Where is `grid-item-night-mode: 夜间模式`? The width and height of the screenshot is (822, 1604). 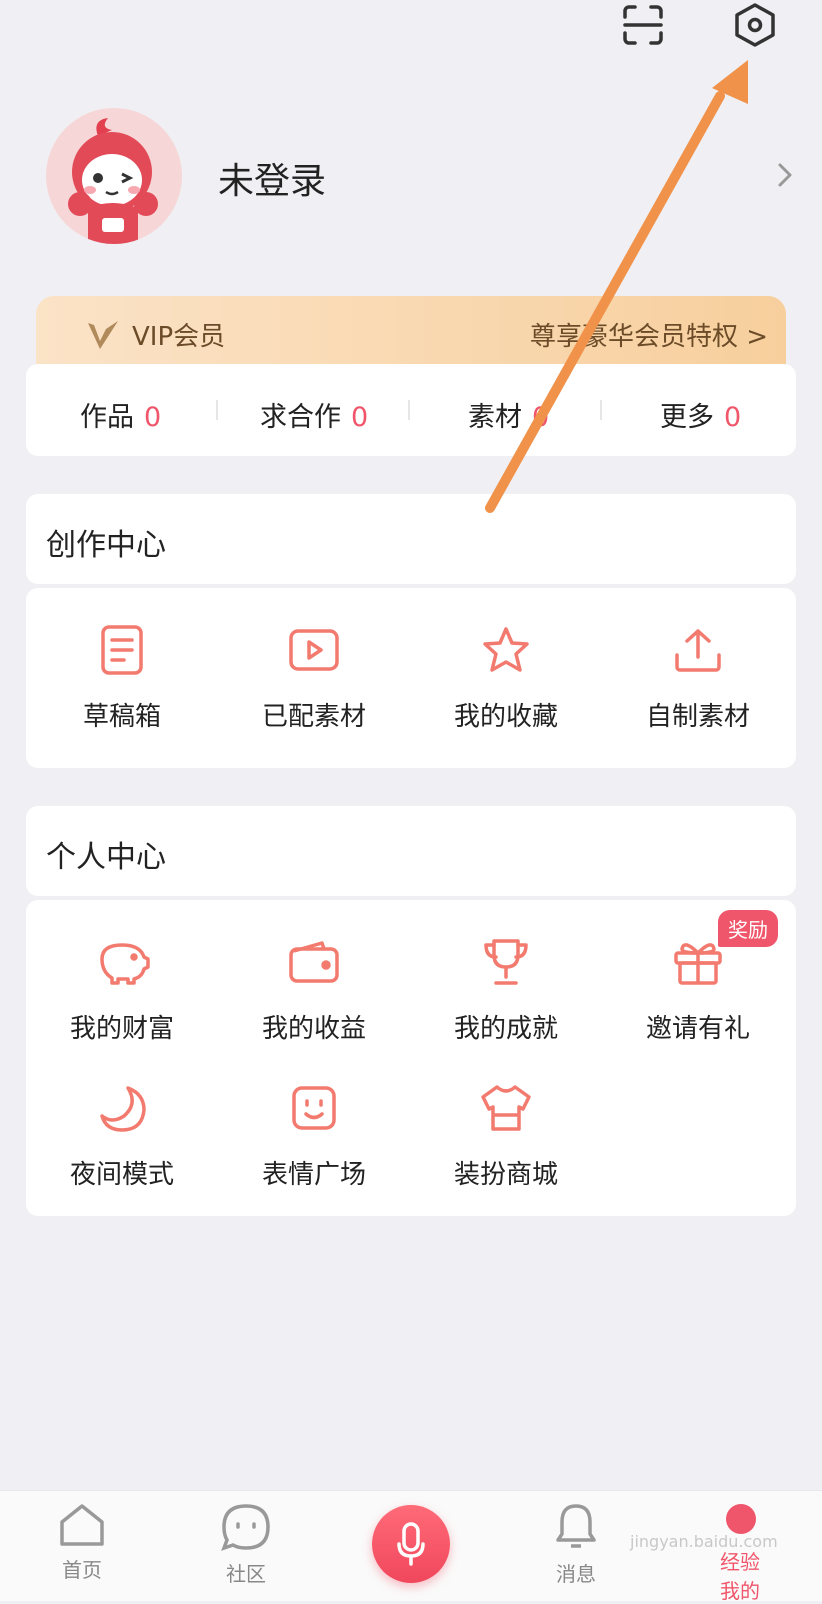 grid-item-night-mode: 夜间模式 is located at coordinates (122, 1134).